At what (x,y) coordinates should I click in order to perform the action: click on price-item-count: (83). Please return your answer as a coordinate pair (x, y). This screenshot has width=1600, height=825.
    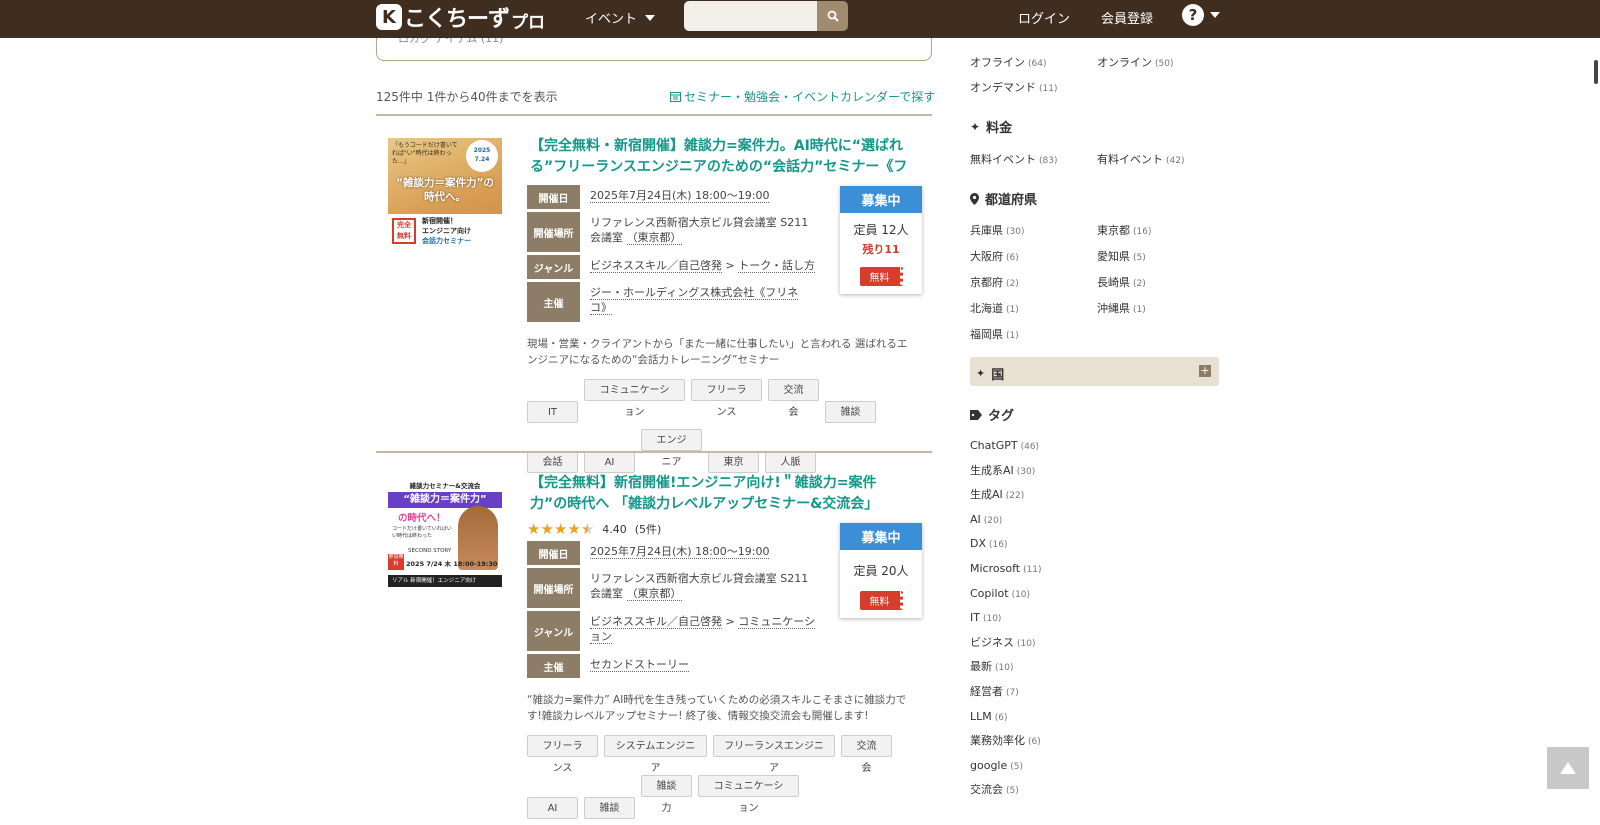
    Looking at the image, I should click on (1048, 161).